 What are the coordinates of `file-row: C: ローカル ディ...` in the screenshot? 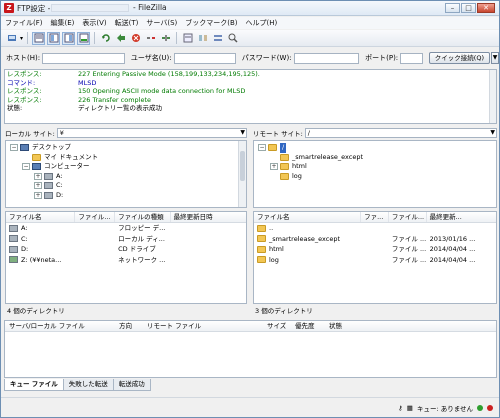 It's located at (126, 239).